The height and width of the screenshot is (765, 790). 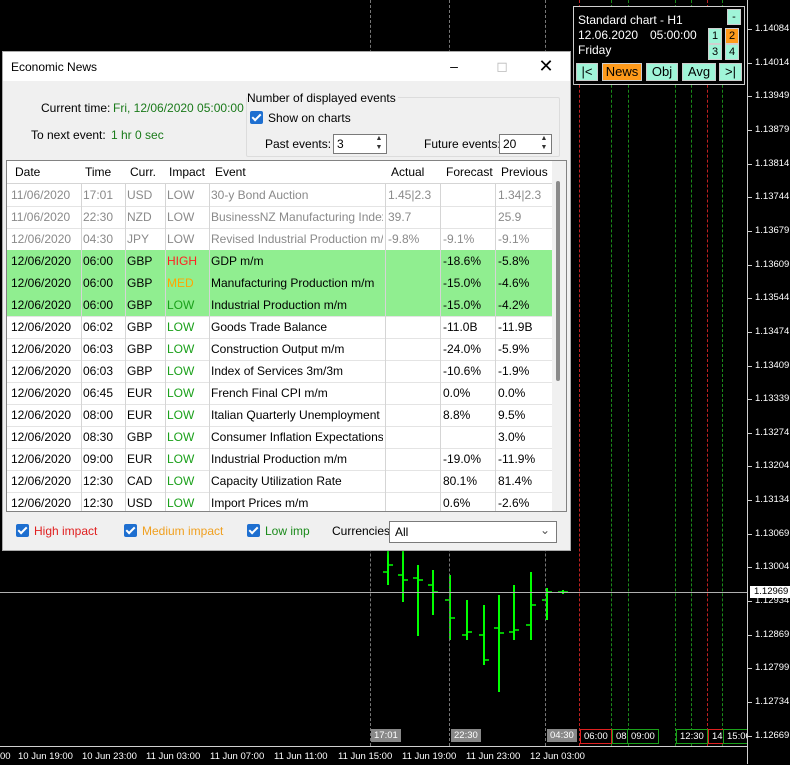 I want to click on past-events-value: 3, so click(x=340, y=144).